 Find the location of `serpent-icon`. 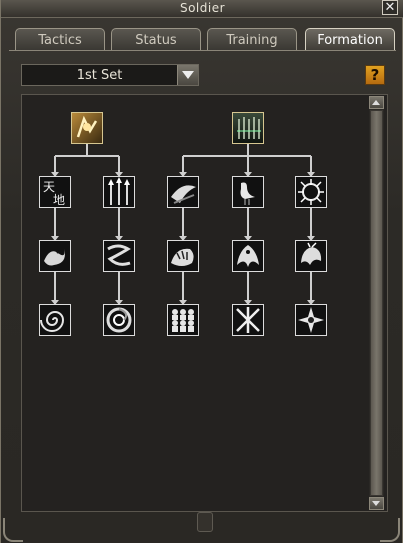

serpent-icon is located at coordinates (119, 256).